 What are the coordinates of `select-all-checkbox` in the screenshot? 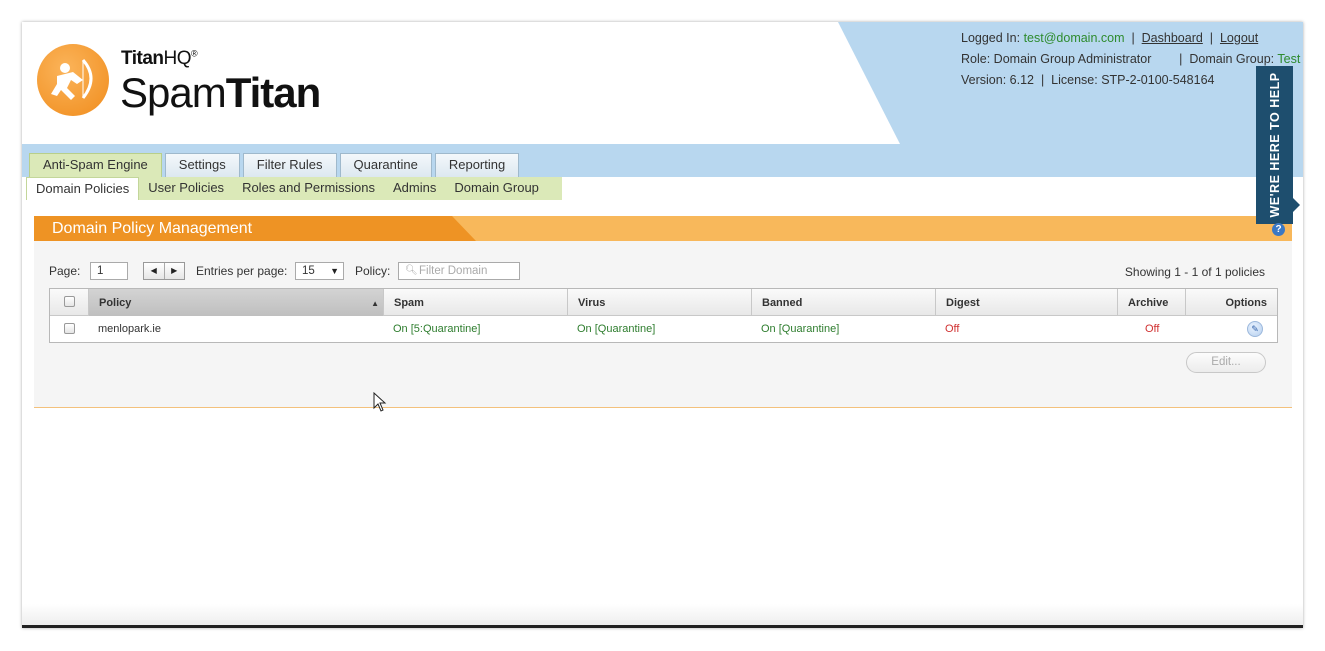 It's located at (69, 301).